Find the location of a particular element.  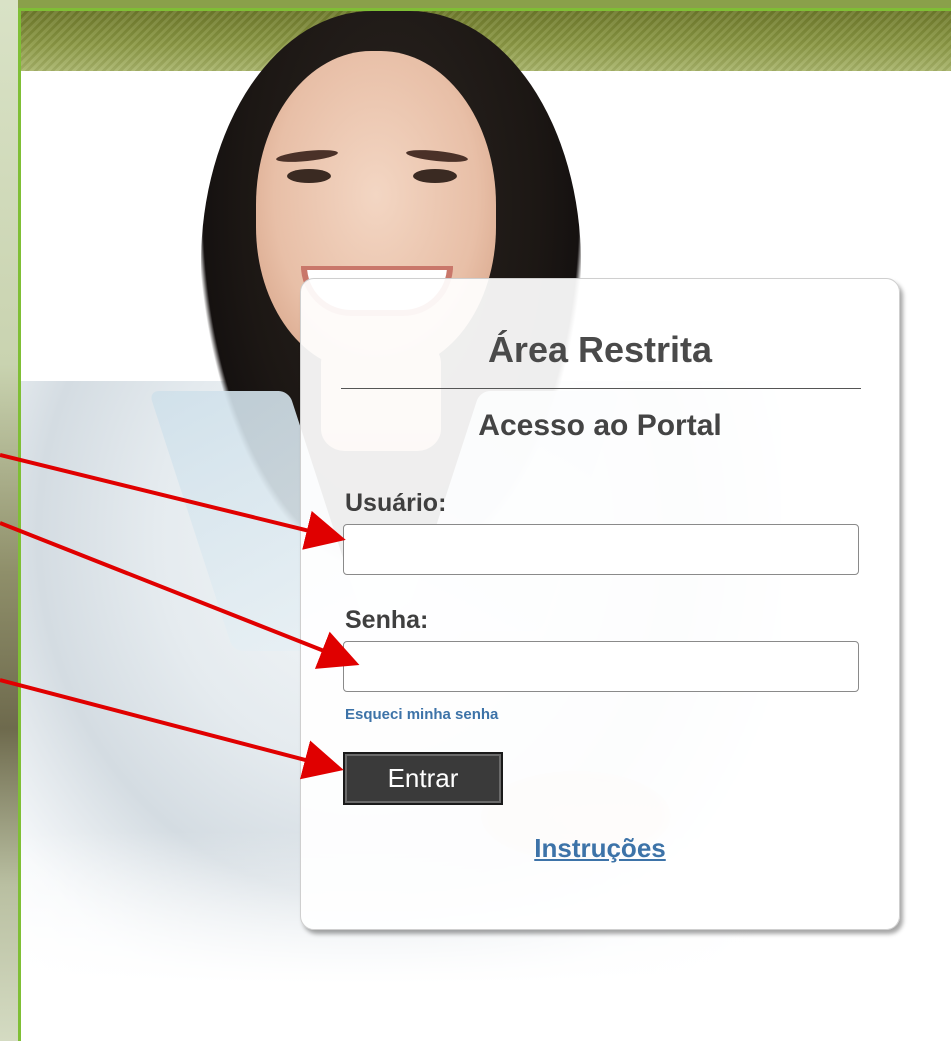

password-label: Senha: is located at coordinates (387, 620).